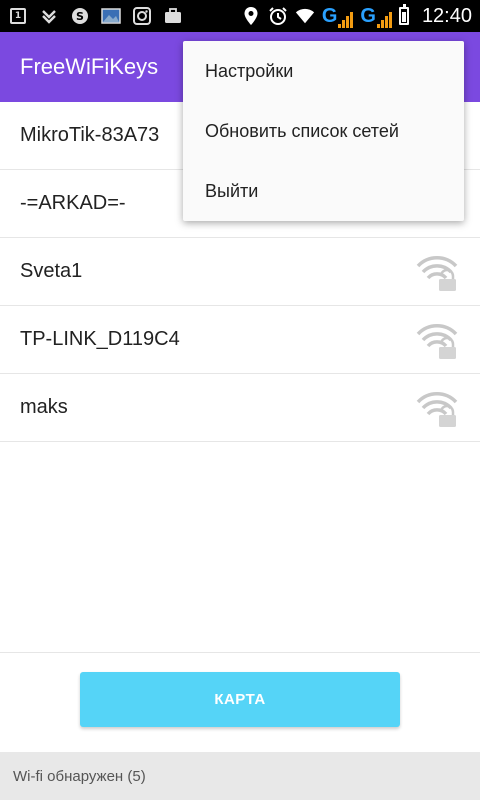  I want to click on wifi-found-status: Wi-fi обнаружен (5), so click(79, 776).